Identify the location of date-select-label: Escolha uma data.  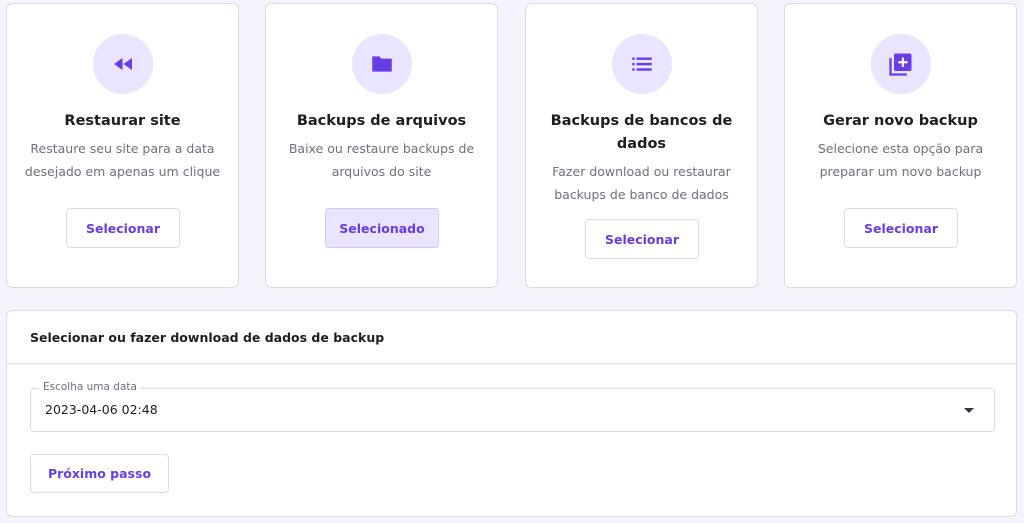
(90, 387).